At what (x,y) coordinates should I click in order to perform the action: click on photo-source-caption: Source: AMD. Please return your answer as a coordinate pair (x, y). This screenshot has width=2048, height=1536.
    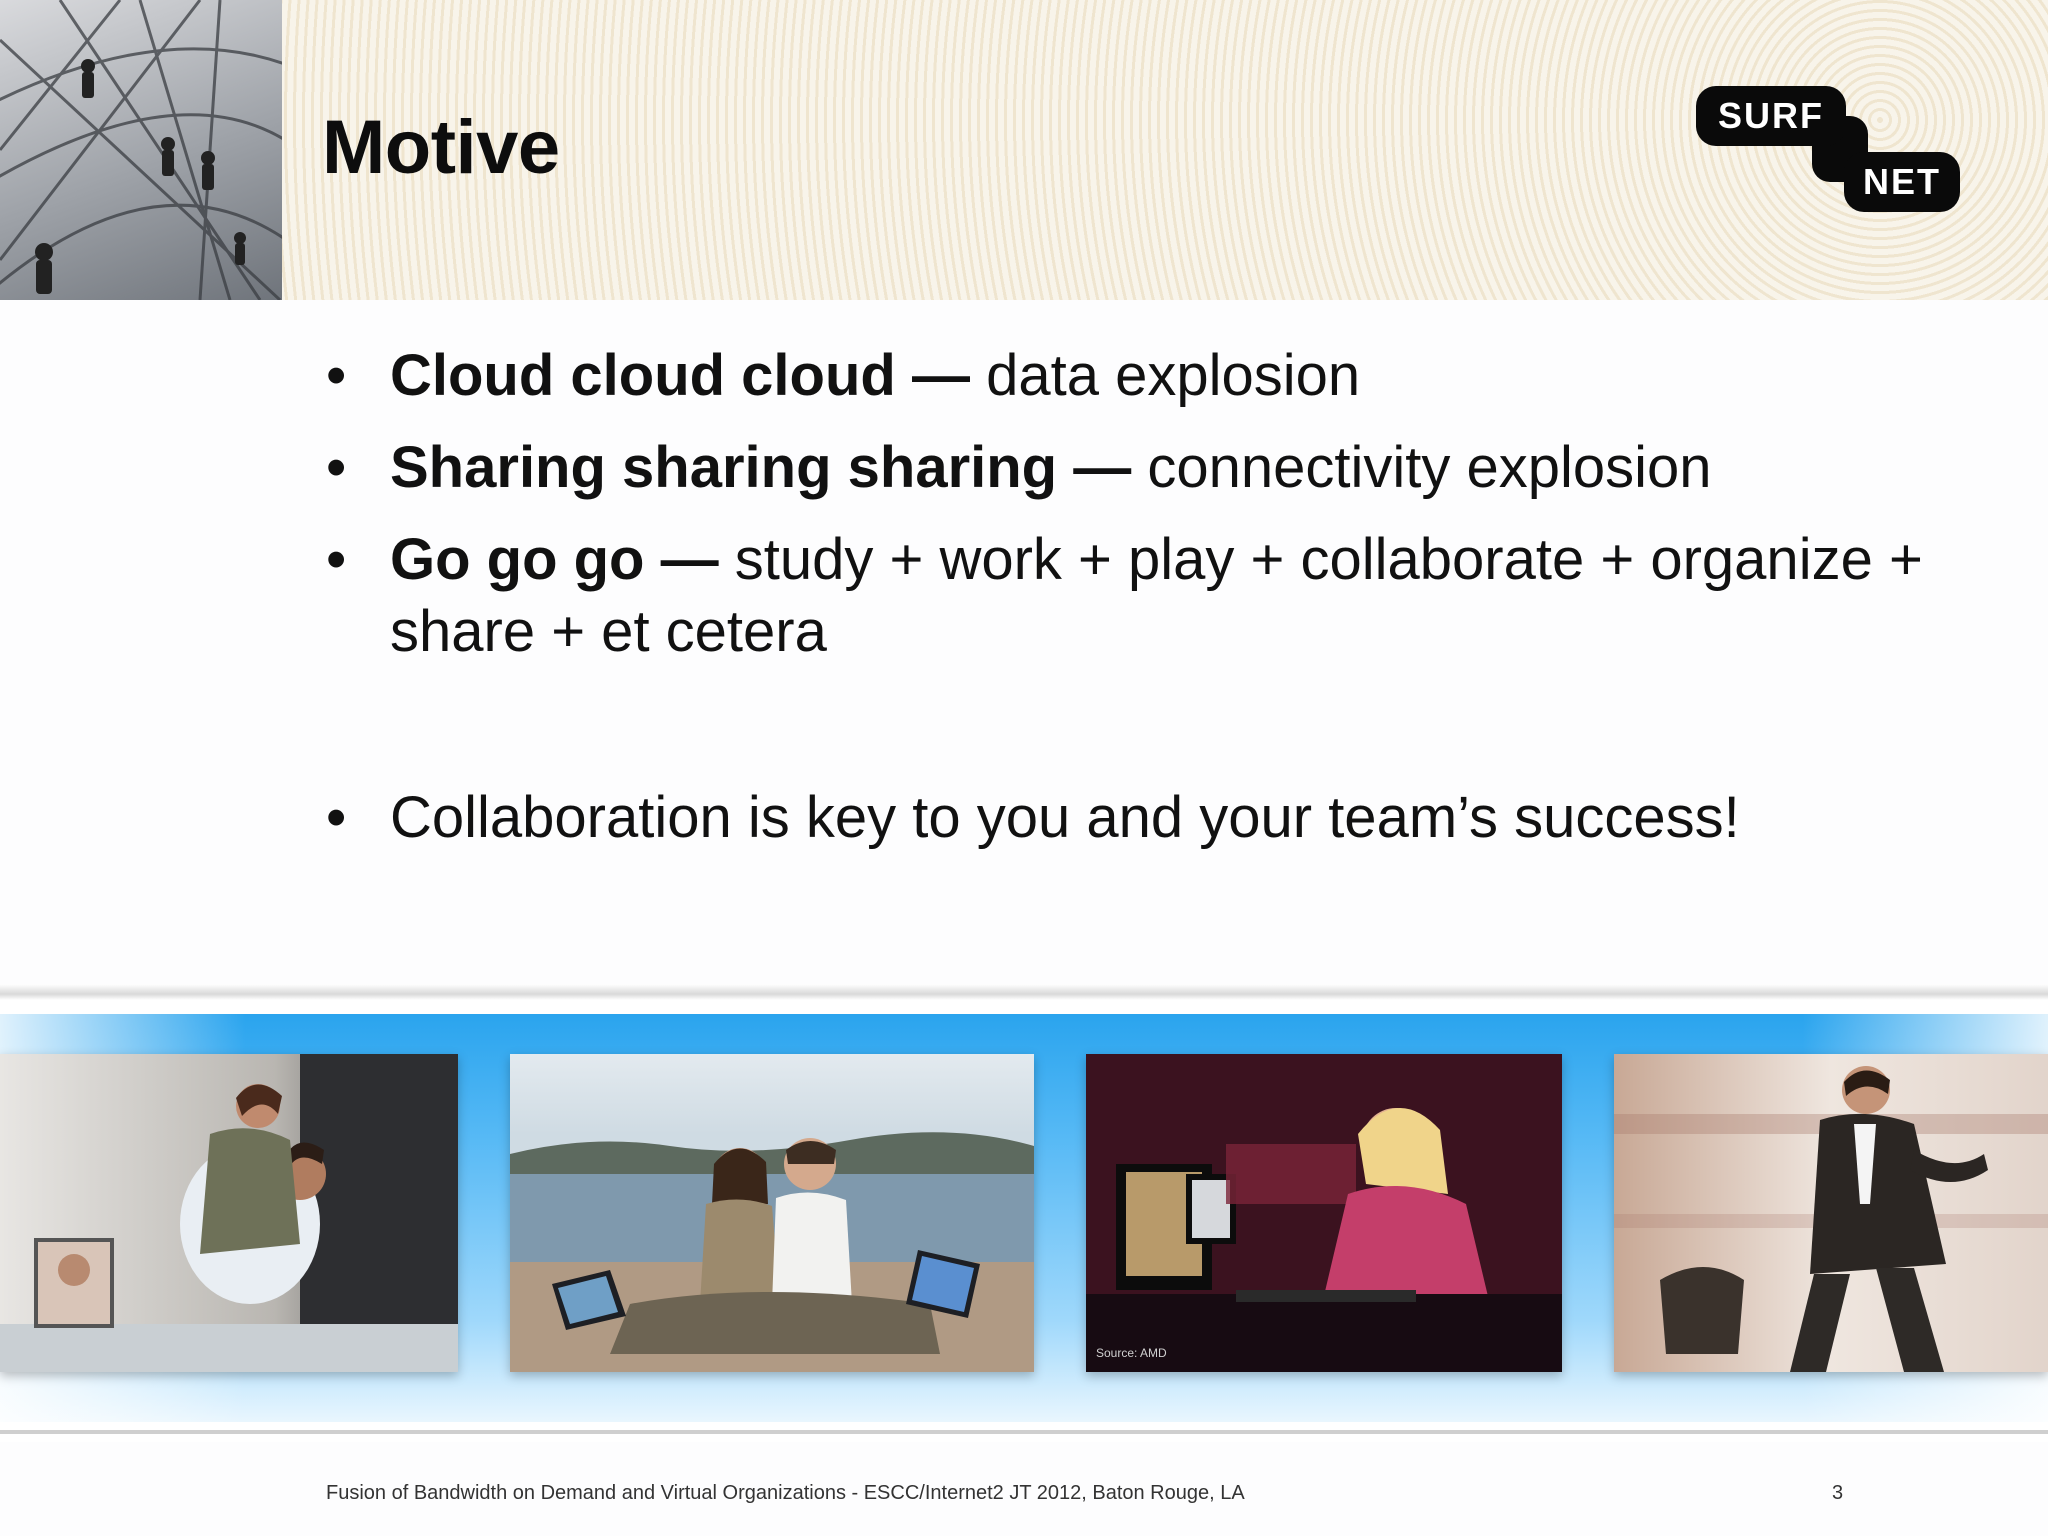
    Looking at the image, I should click on (1131, 1353).